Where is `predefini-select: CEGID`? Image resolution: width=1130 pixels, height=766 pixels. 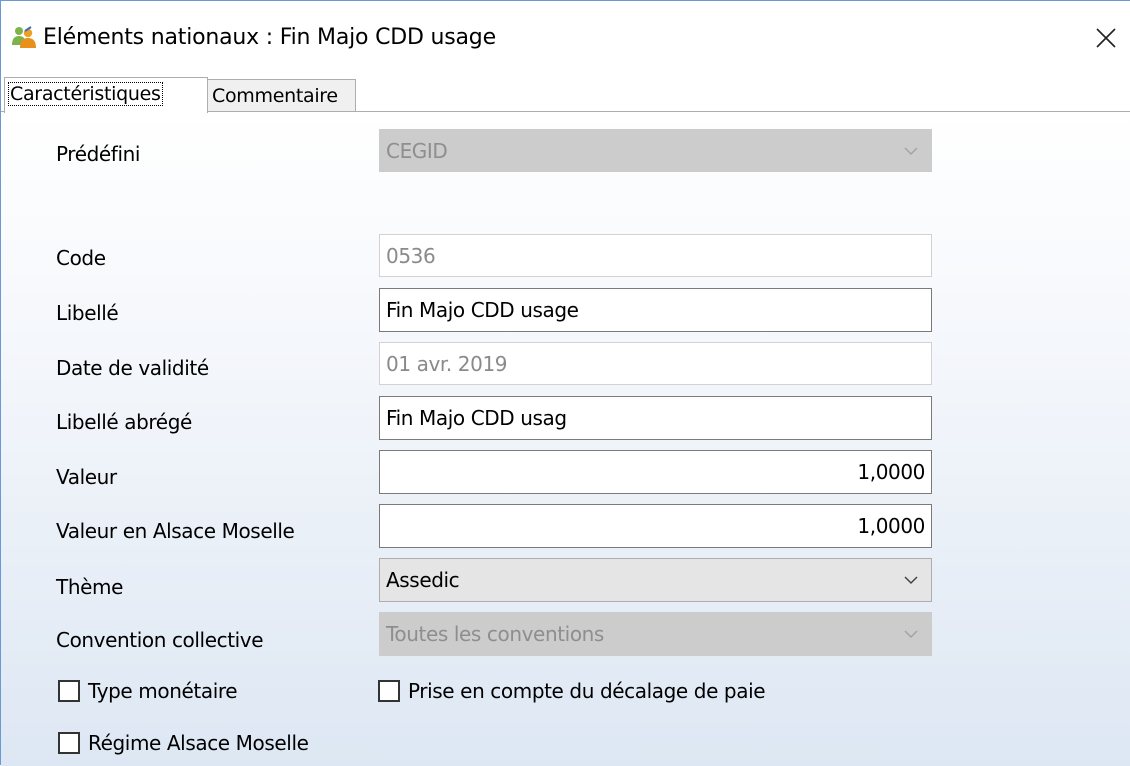
predefini-select: CEGID is located at coordinates (655, 150).